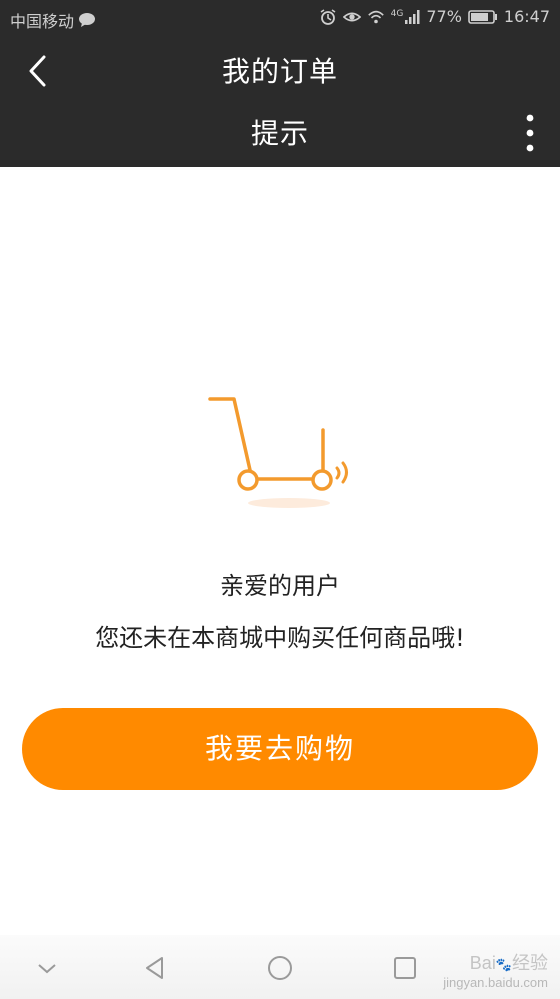 This screenshot has width=560, height=999. Describe the element at coordinates (530, 133) in the screenshot. I see `more-options-icon` at that location.